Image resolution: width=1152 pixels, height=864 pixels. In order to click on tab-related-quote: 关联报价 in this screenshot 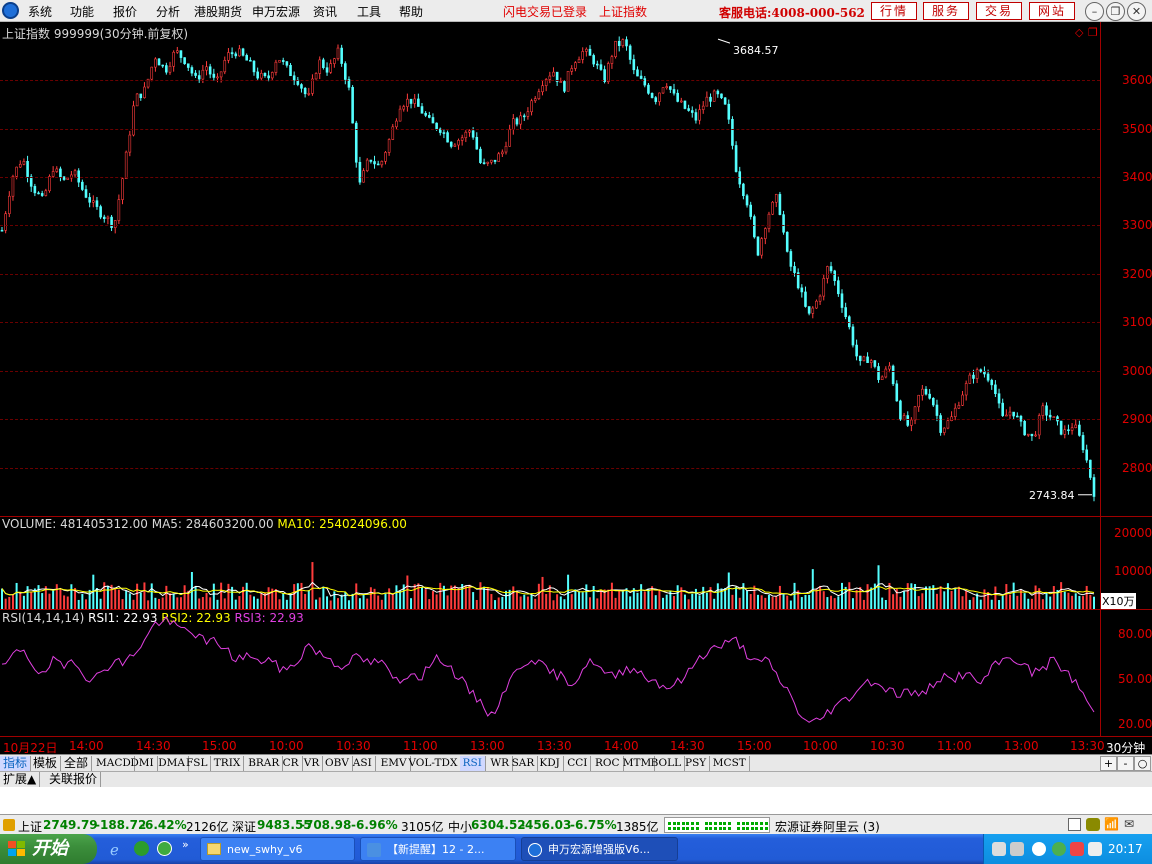, I will do `click(74, 779)`.